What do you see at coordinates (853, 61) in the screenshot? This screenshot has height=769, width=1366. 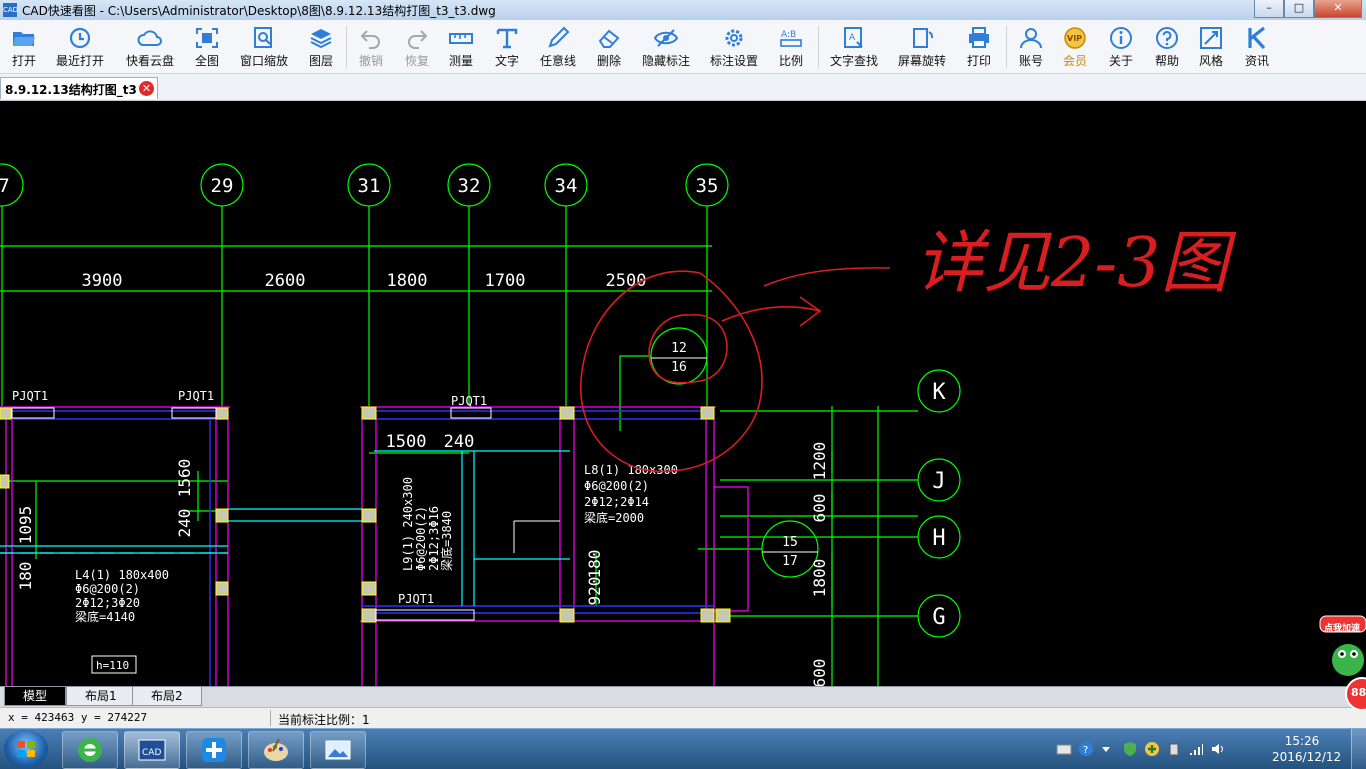 I see `toolbar-label: 文字查找` at bounding box center [853, 61].